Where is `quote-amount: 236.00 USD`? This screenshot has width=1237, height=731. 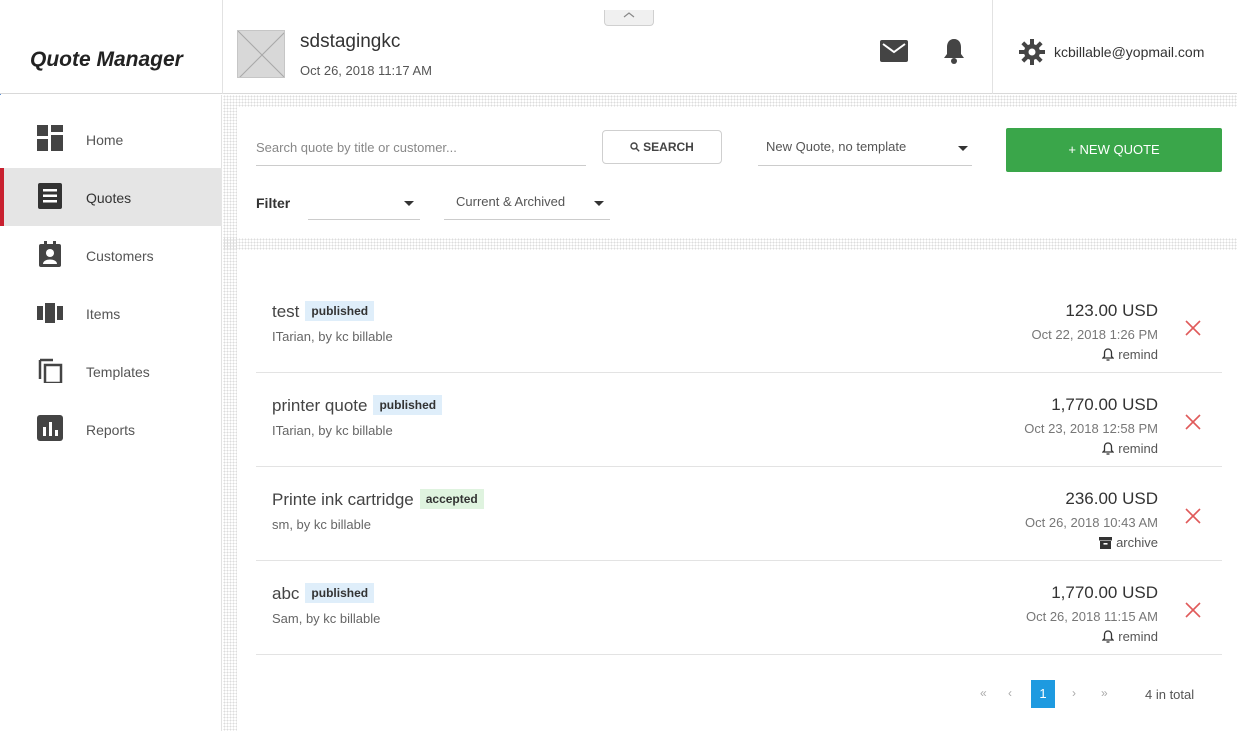 quote-amount: 236.00 USD is located at coordinates (1111, 498).